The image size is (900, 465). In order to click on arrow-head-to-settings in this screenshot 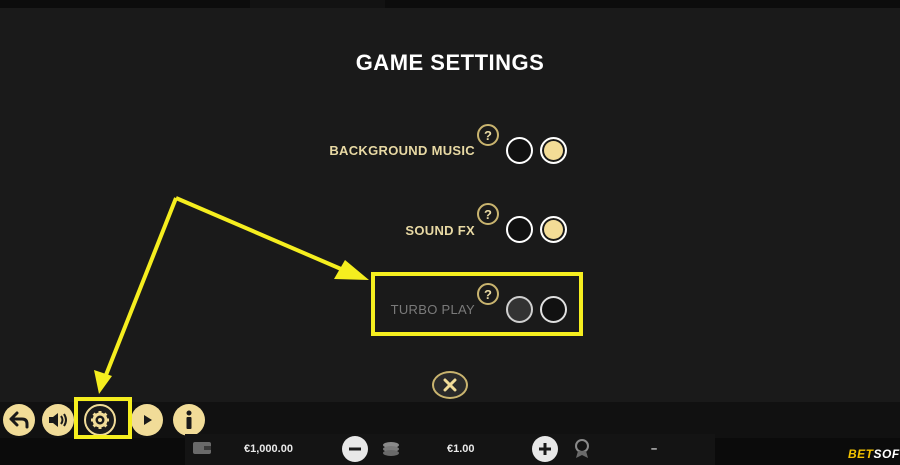, I will do `click(103, 382)`.